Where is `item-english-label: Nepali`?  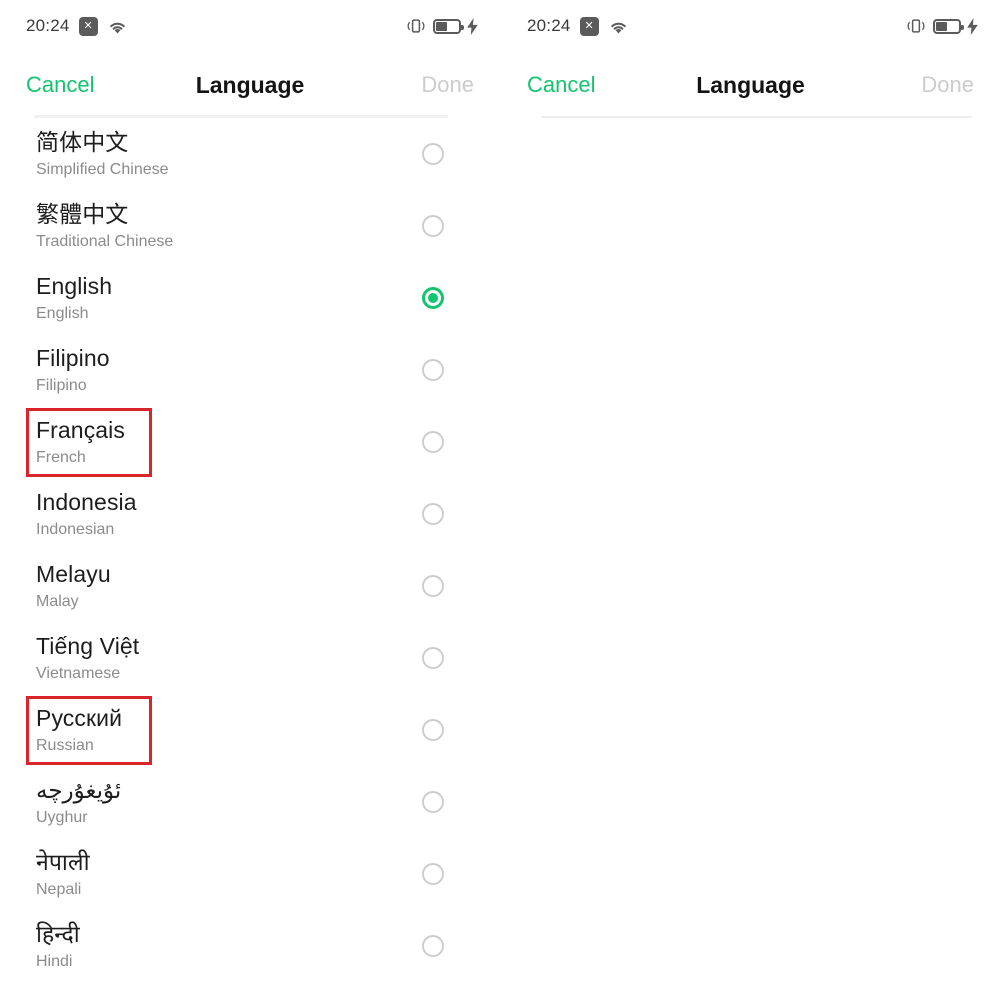
item-english-label: Nepali is located at coordinates (59, 889).